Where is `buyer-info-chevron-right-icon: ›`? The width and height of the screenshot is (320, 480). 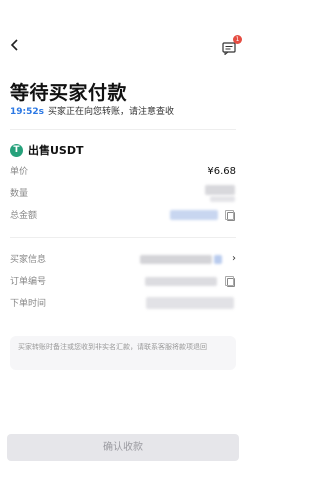 buyer-info-chevron-right-icon: › is located at coordinates (234, 259).